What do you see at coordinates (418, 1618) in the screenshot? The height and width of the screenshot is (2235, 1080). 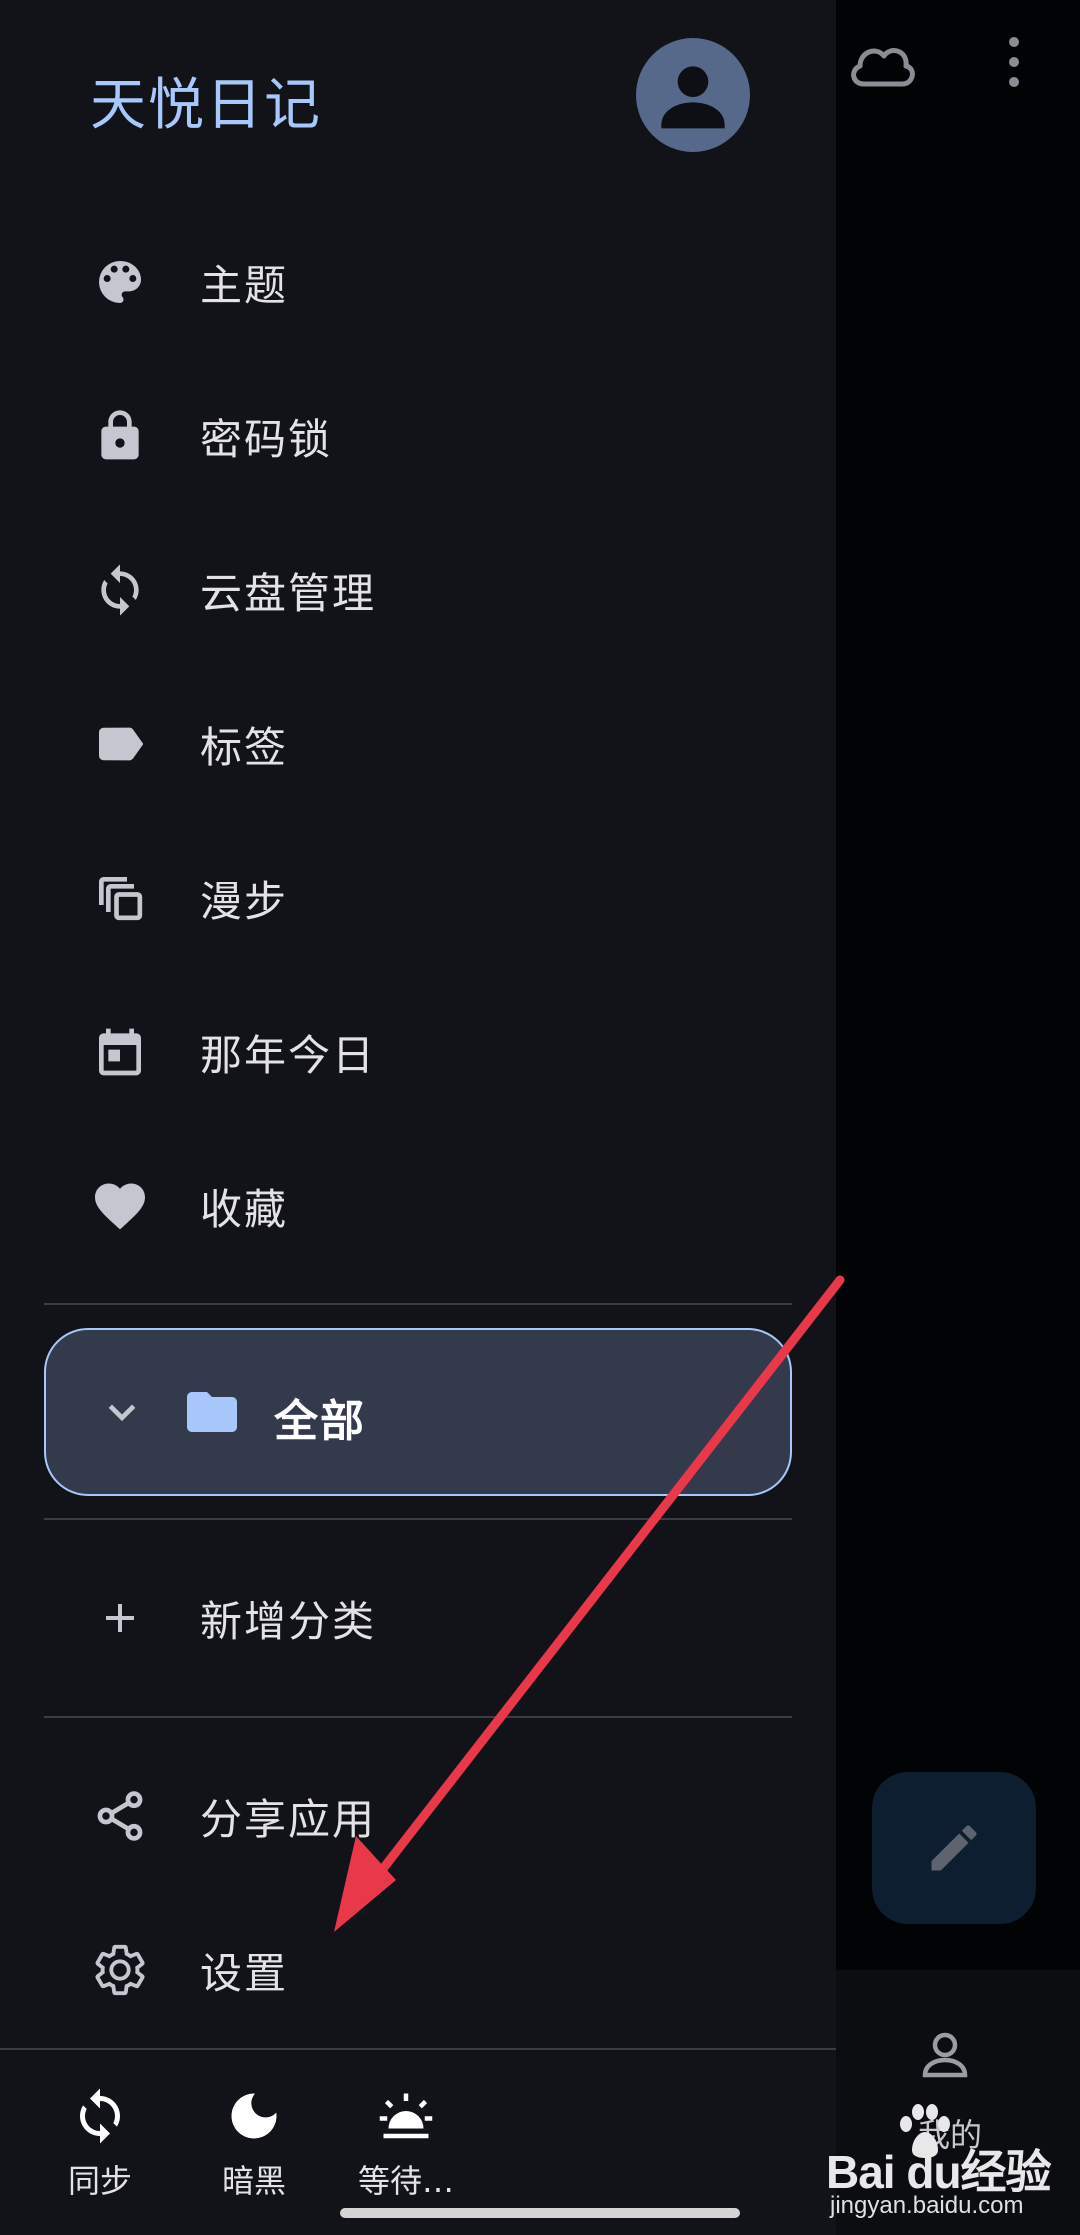 I see `add-category-button: 新增分类` at bounding box center [418, 1618].